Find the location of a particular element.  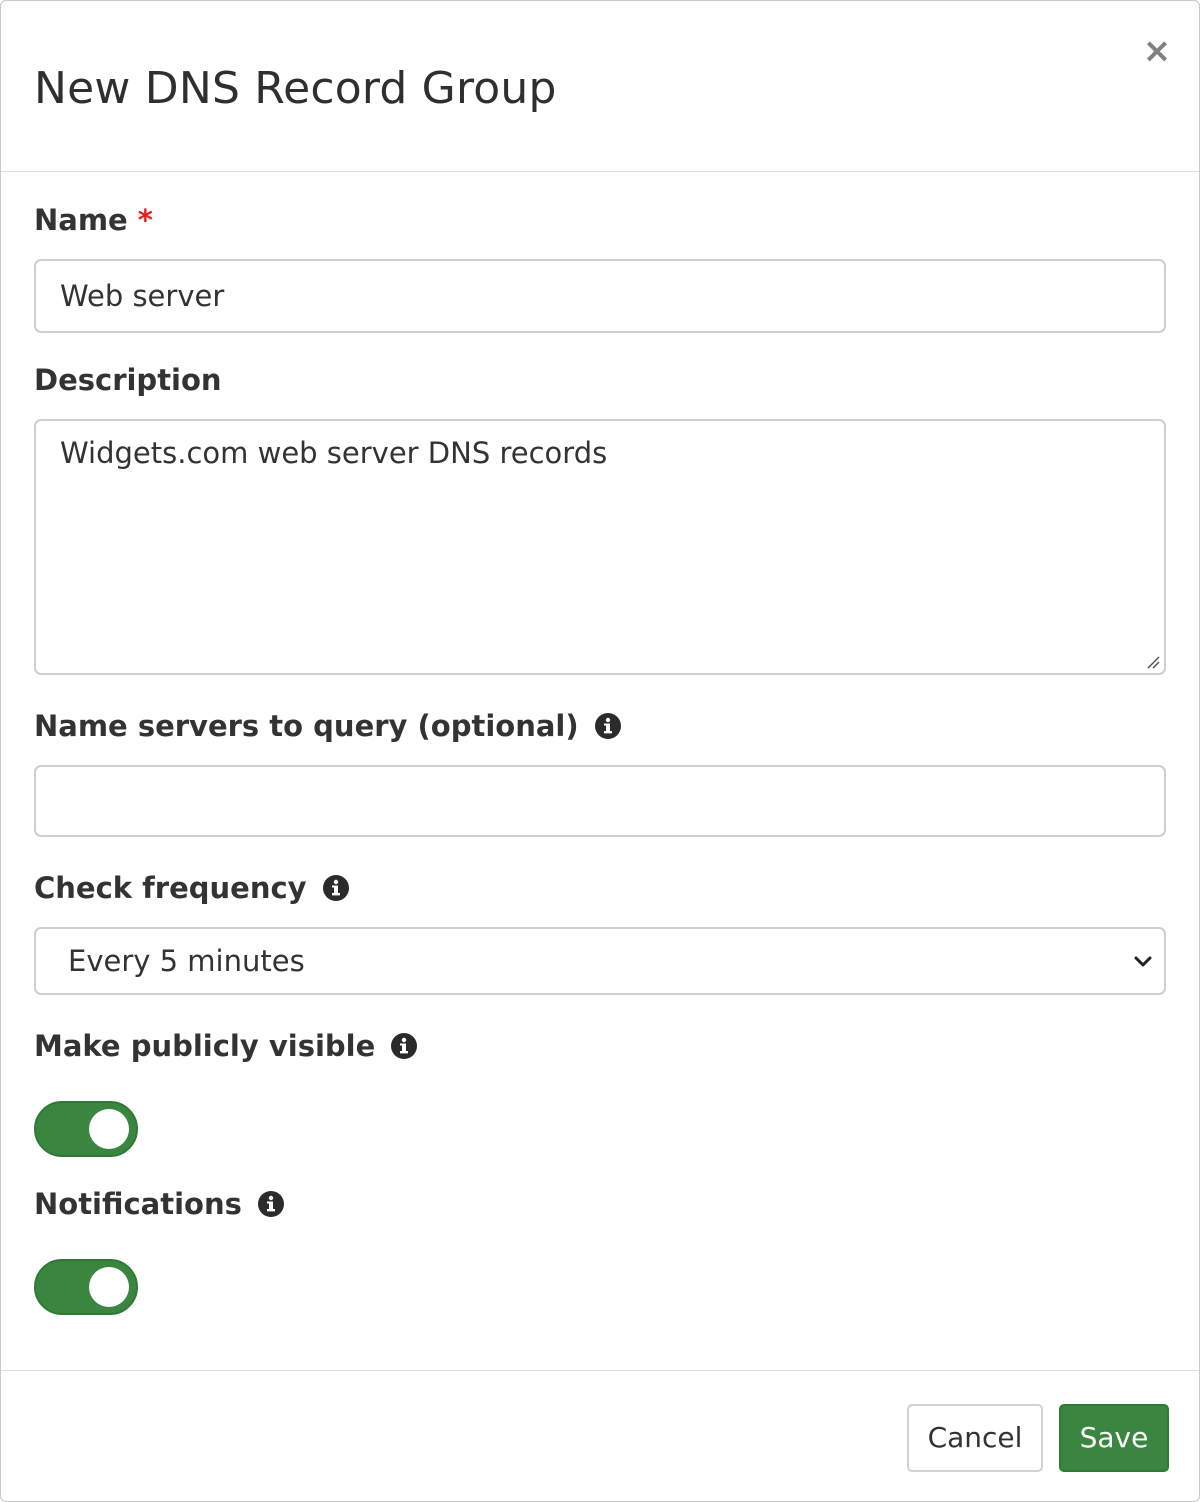

notifications-toggle is located at coordinates (86, 1287).